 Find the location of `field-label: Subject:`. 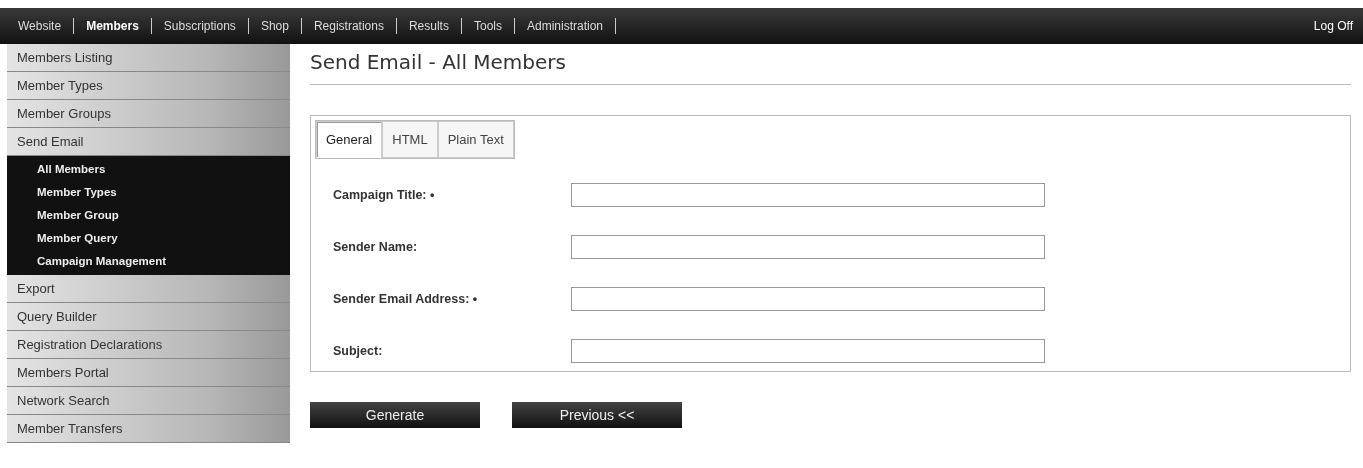

field-label: Subject: is located at coordinates (358, 351).